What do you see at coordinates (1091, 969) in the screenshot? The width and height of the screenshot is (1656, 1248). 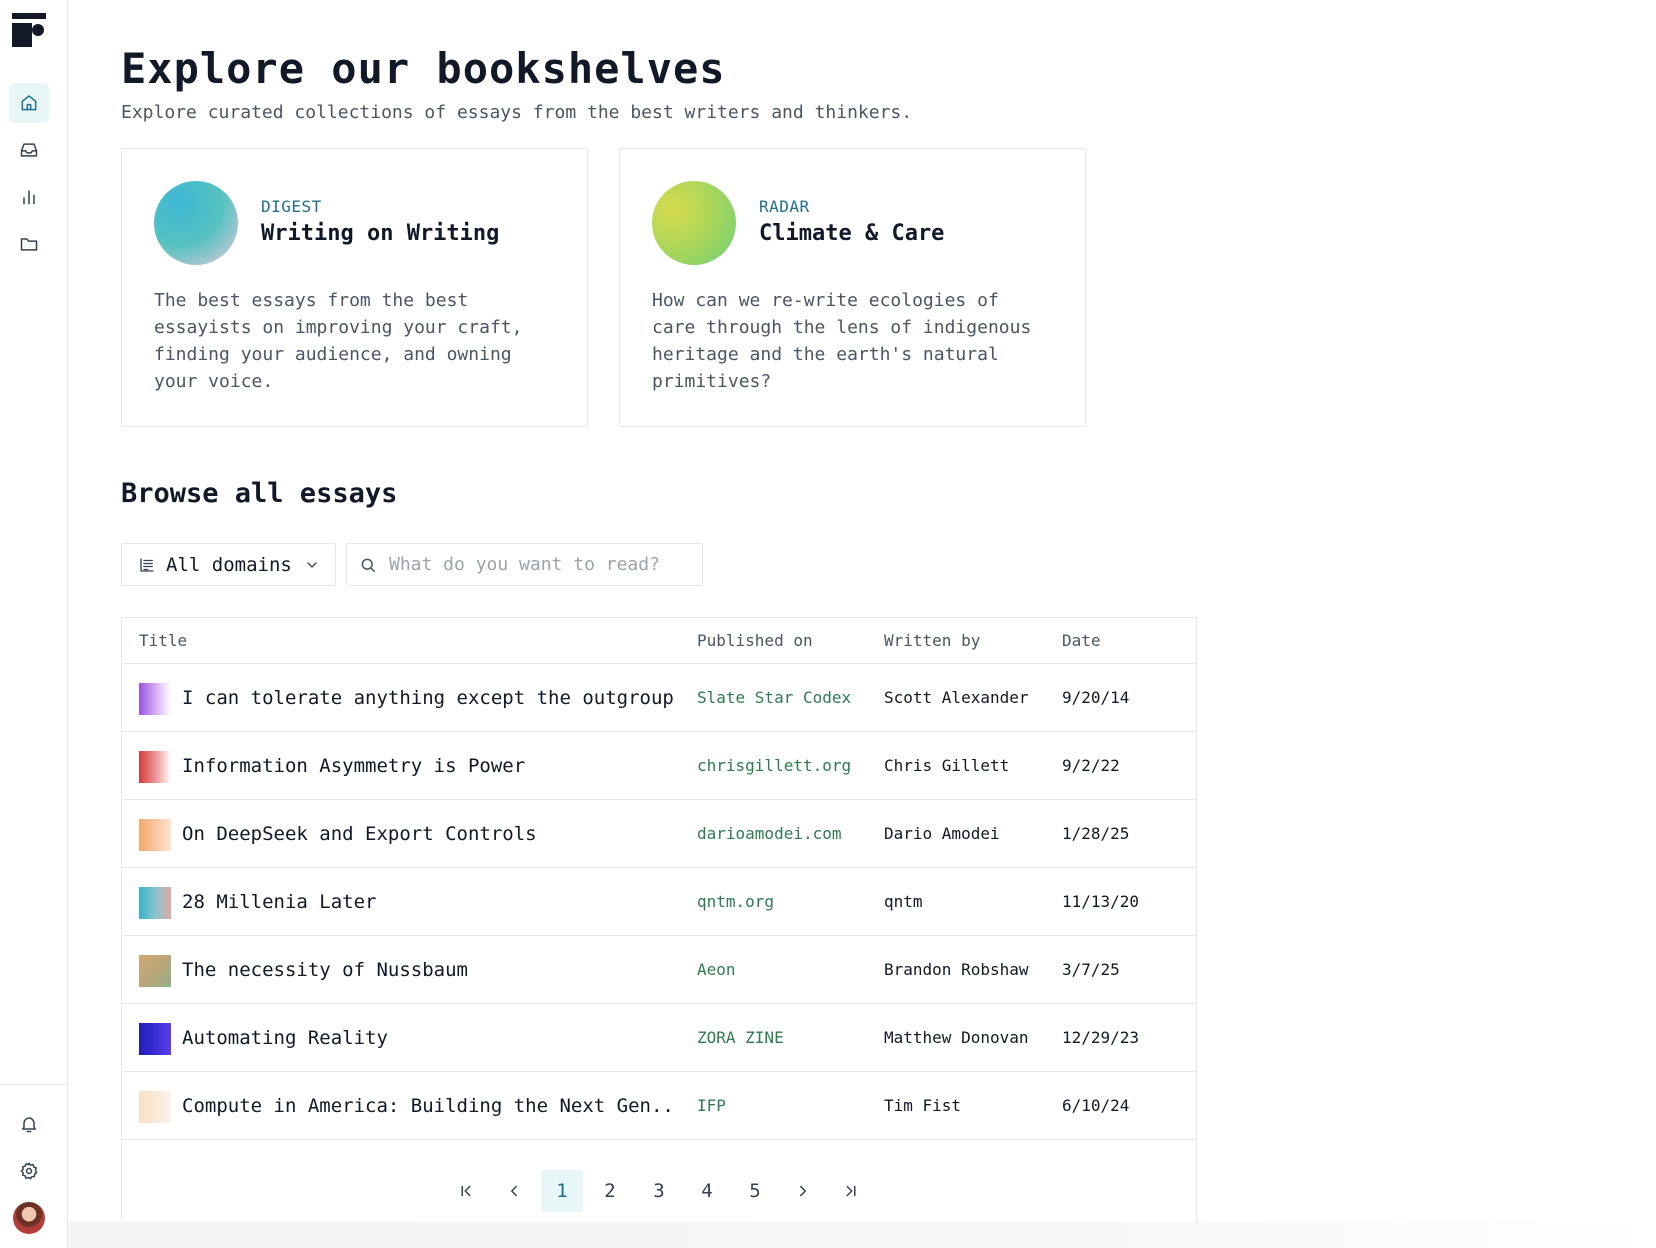 I see `essay-date: 3/7/25` at bounding box center [1091, 969].